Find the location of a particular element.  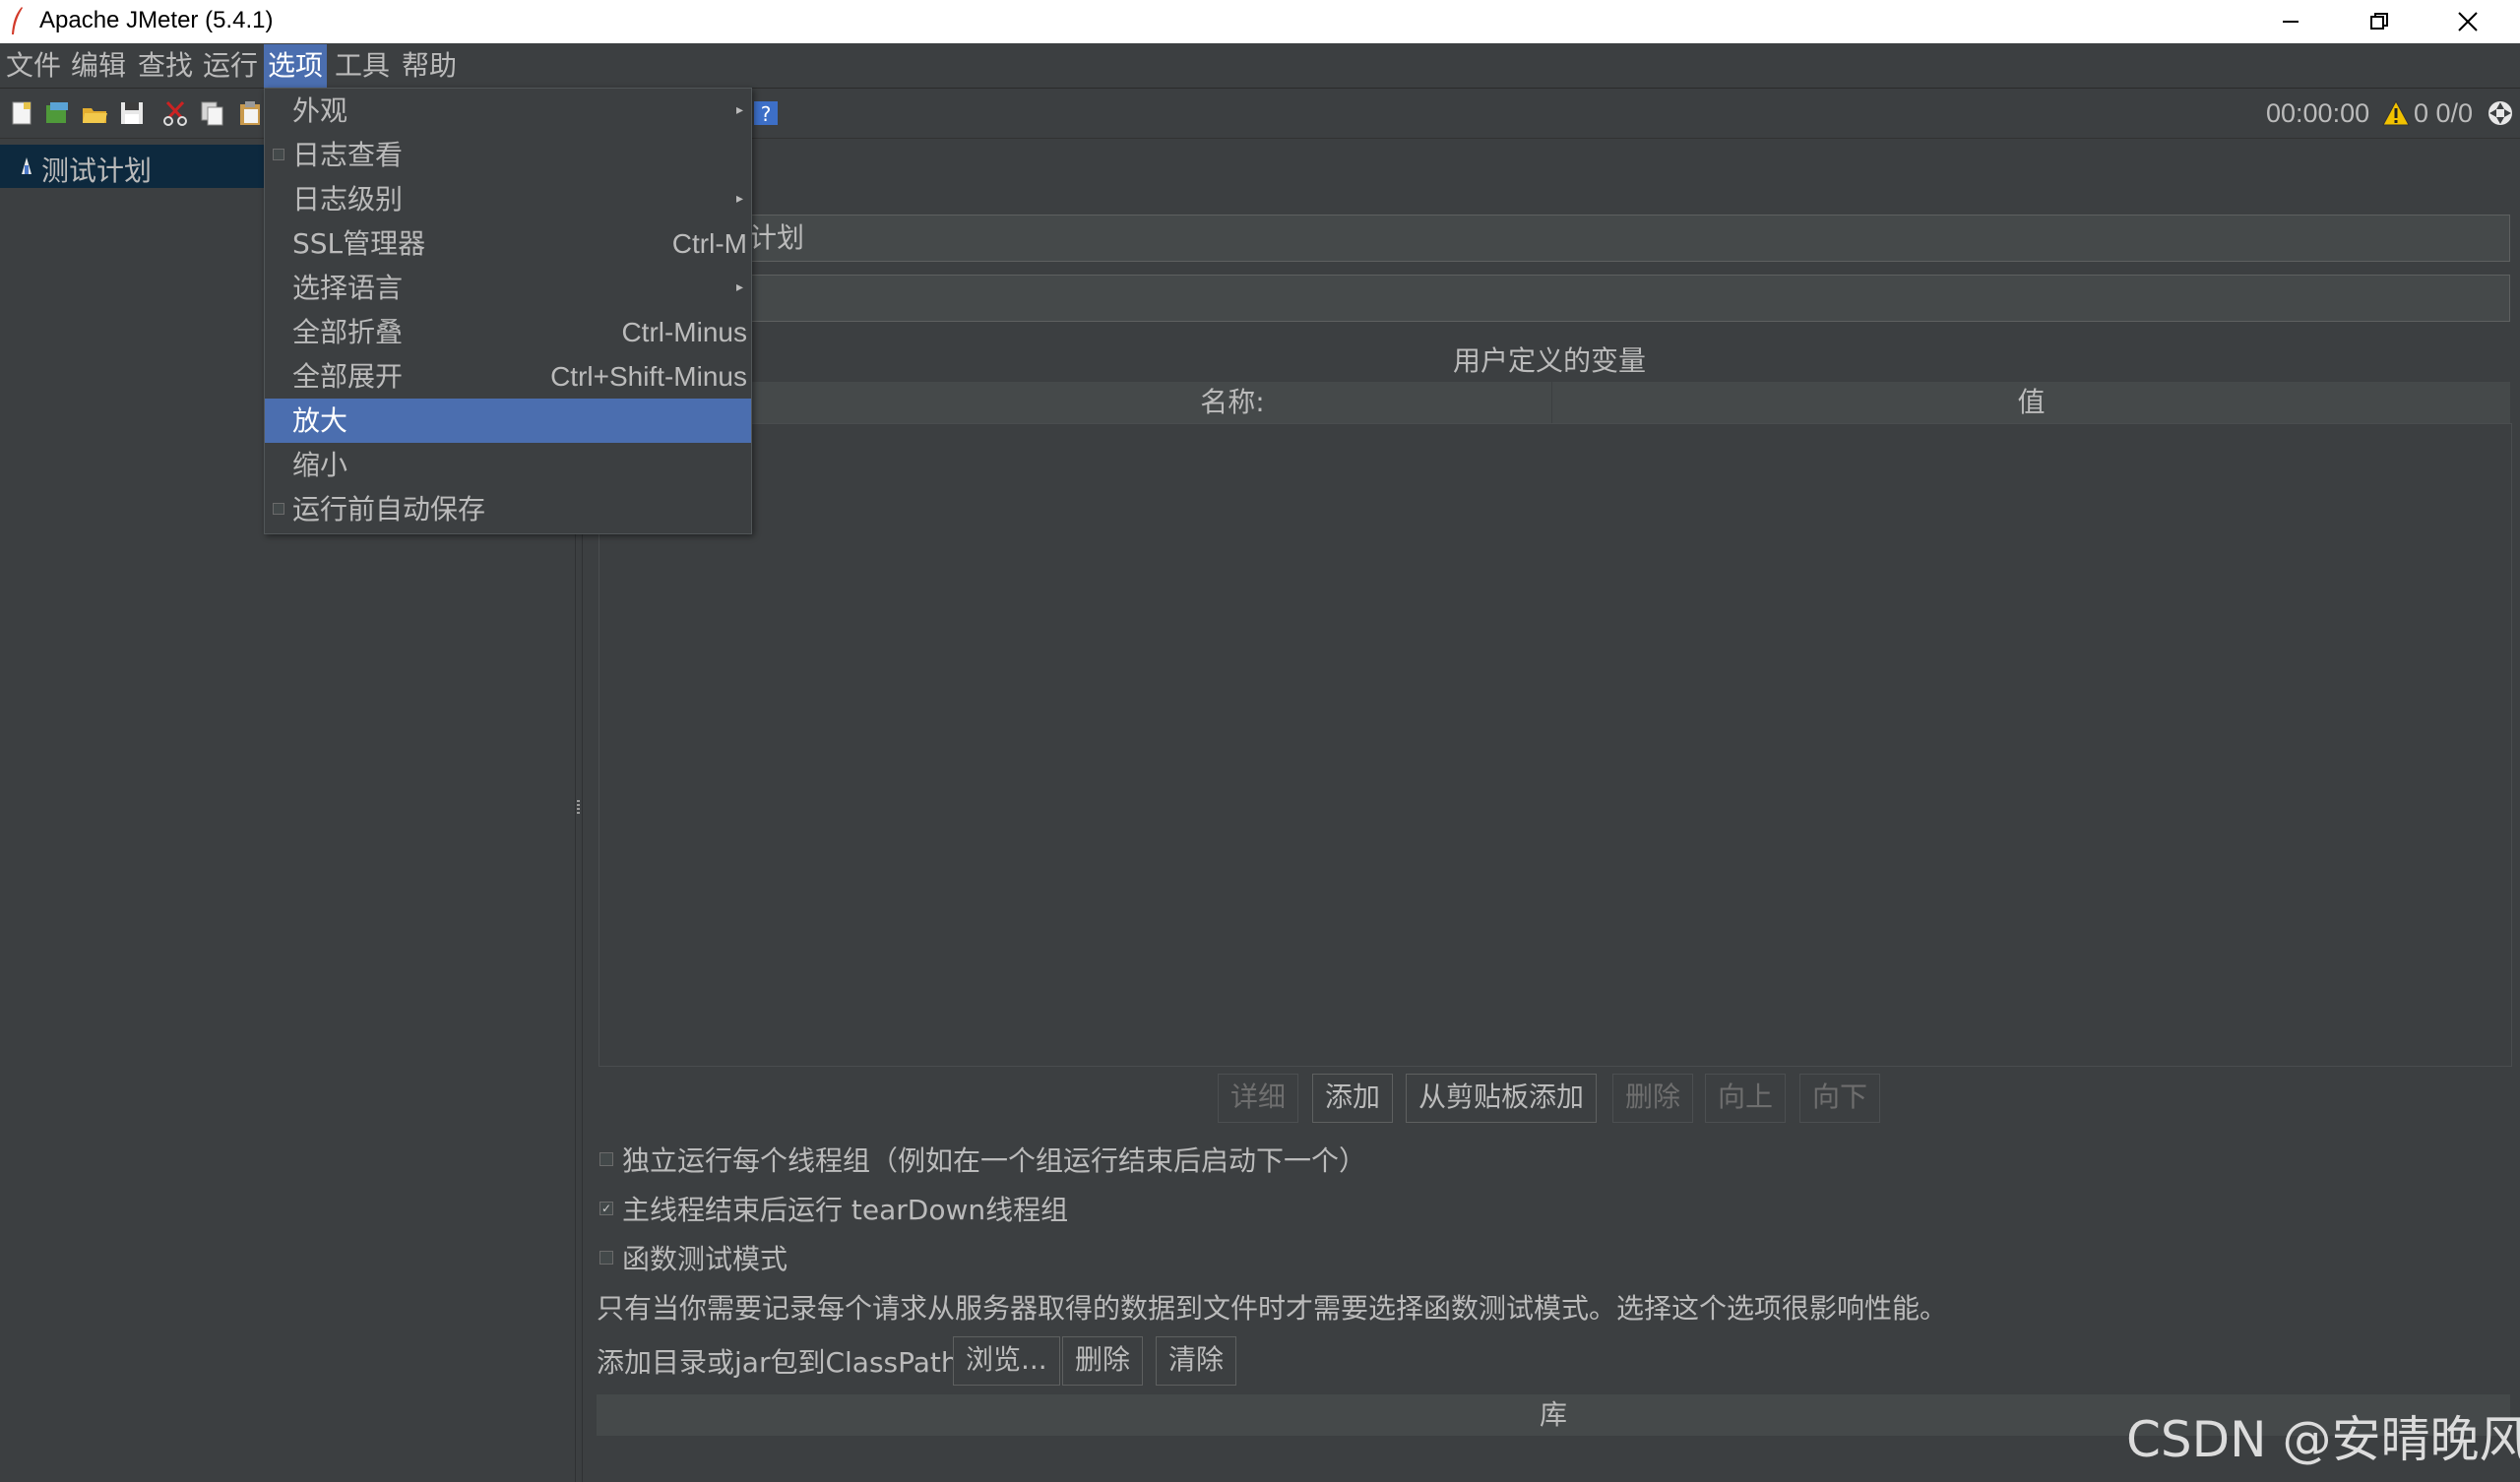

menu-item-expand-all: 全部展开 Ctrl+Shift-Minus is located at coordinates (508, 376).